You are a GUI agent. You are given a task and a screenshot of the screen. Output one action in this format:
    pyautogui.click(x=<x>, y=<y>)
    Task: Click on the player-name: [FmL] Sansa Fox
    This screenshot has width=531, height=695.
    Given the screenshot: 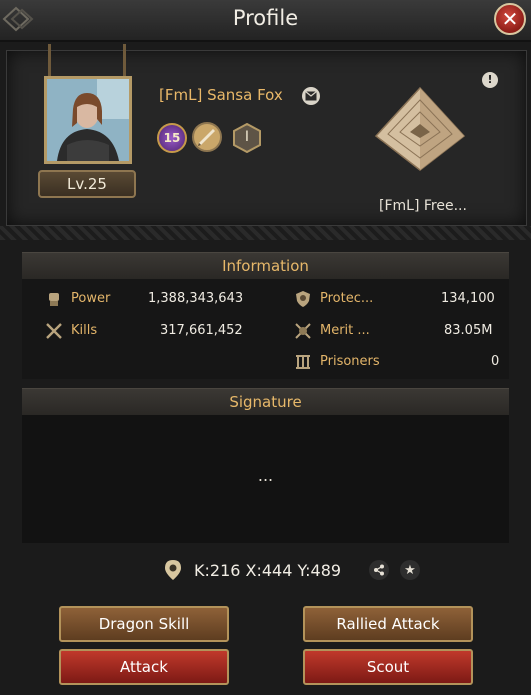 What is the action you would take?
    pyautogui.click(x=221, y=95)
    